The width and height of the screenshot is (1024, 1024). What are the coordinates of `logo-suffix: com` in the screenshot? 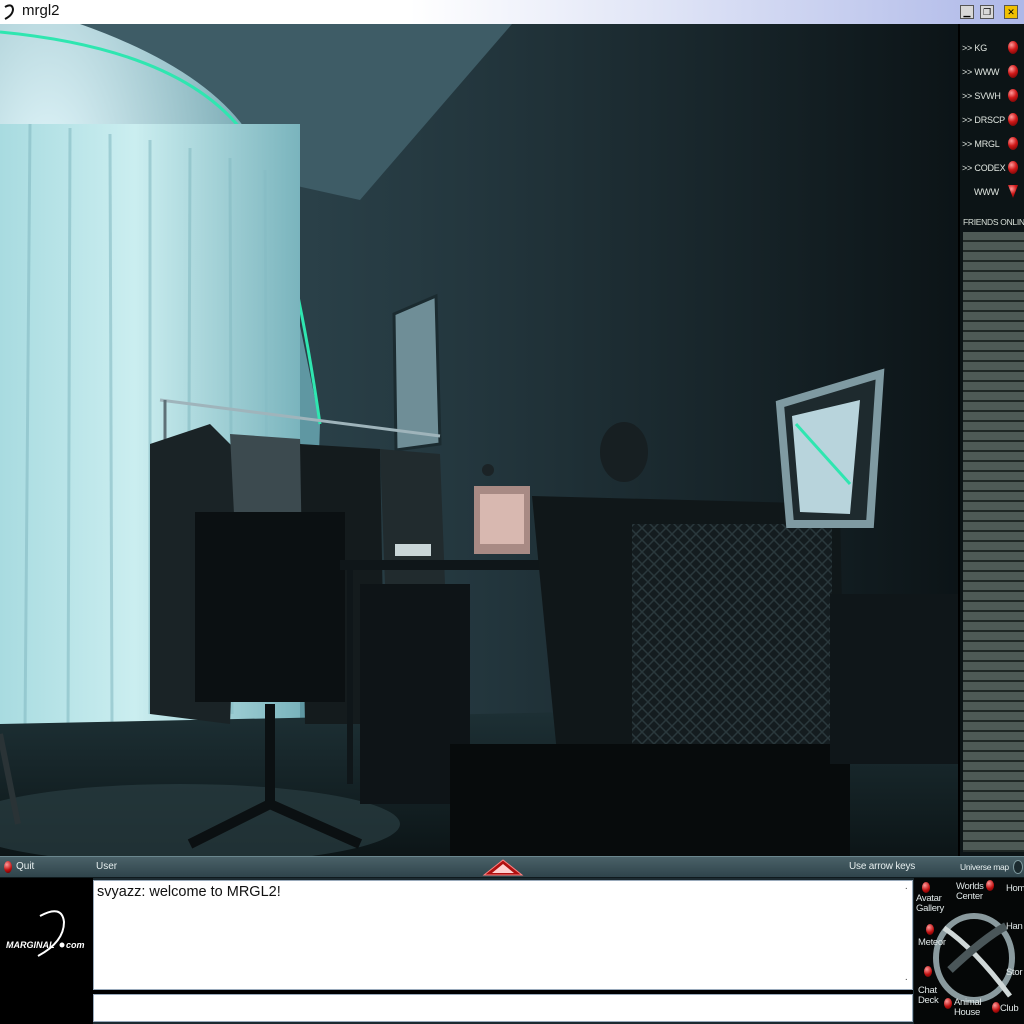 It's located at (75, 945).